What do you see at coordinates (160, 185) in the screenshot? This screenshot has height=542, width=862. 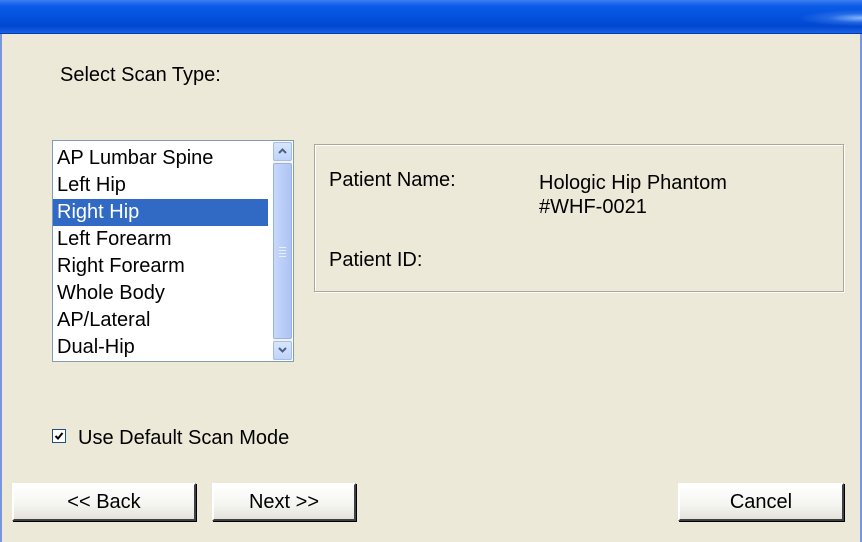 I see `scan-type-item: Left Hip` at bounding box center [160, 185].